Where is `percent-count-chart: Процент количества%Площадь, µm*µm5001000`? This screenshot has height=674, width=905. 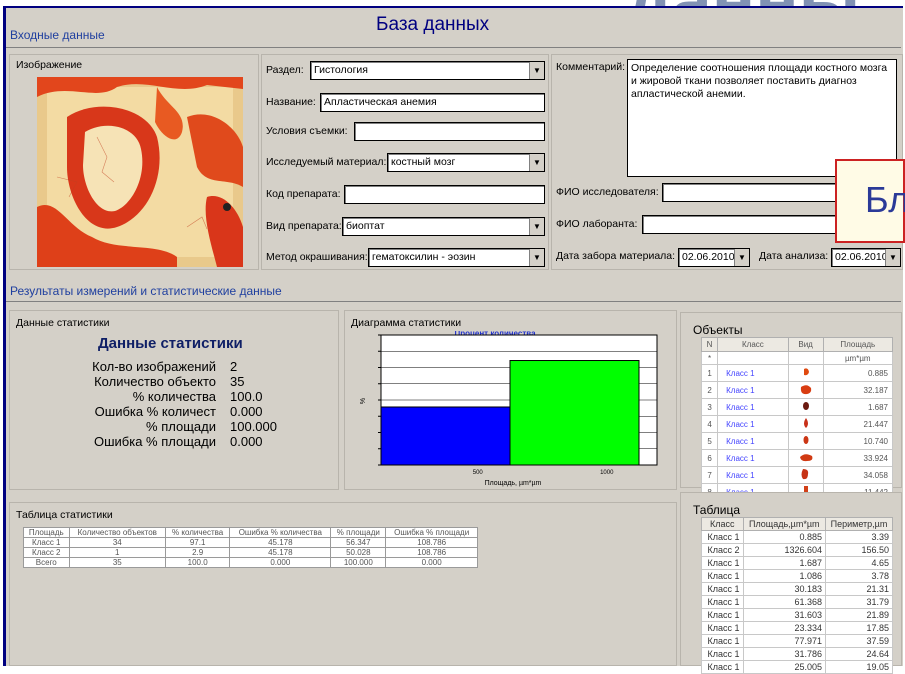 percent-count-chart: Процент количества%Площадь, µm*µm5001000 is located at coordinates (509, 409).